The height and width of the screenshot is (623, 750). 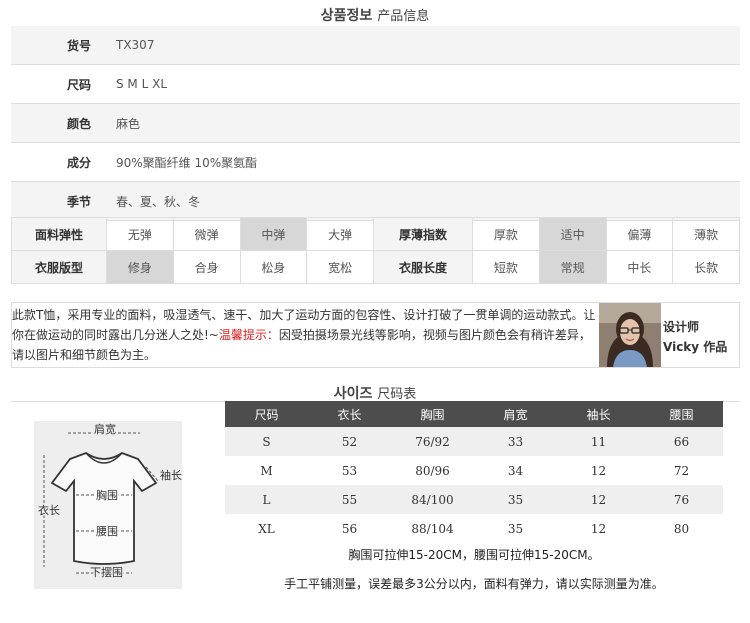 What do you see at coordinates (340, 267) in the screenshot?
I see `attr-option: 宽松` at bounding box center [340, 267].